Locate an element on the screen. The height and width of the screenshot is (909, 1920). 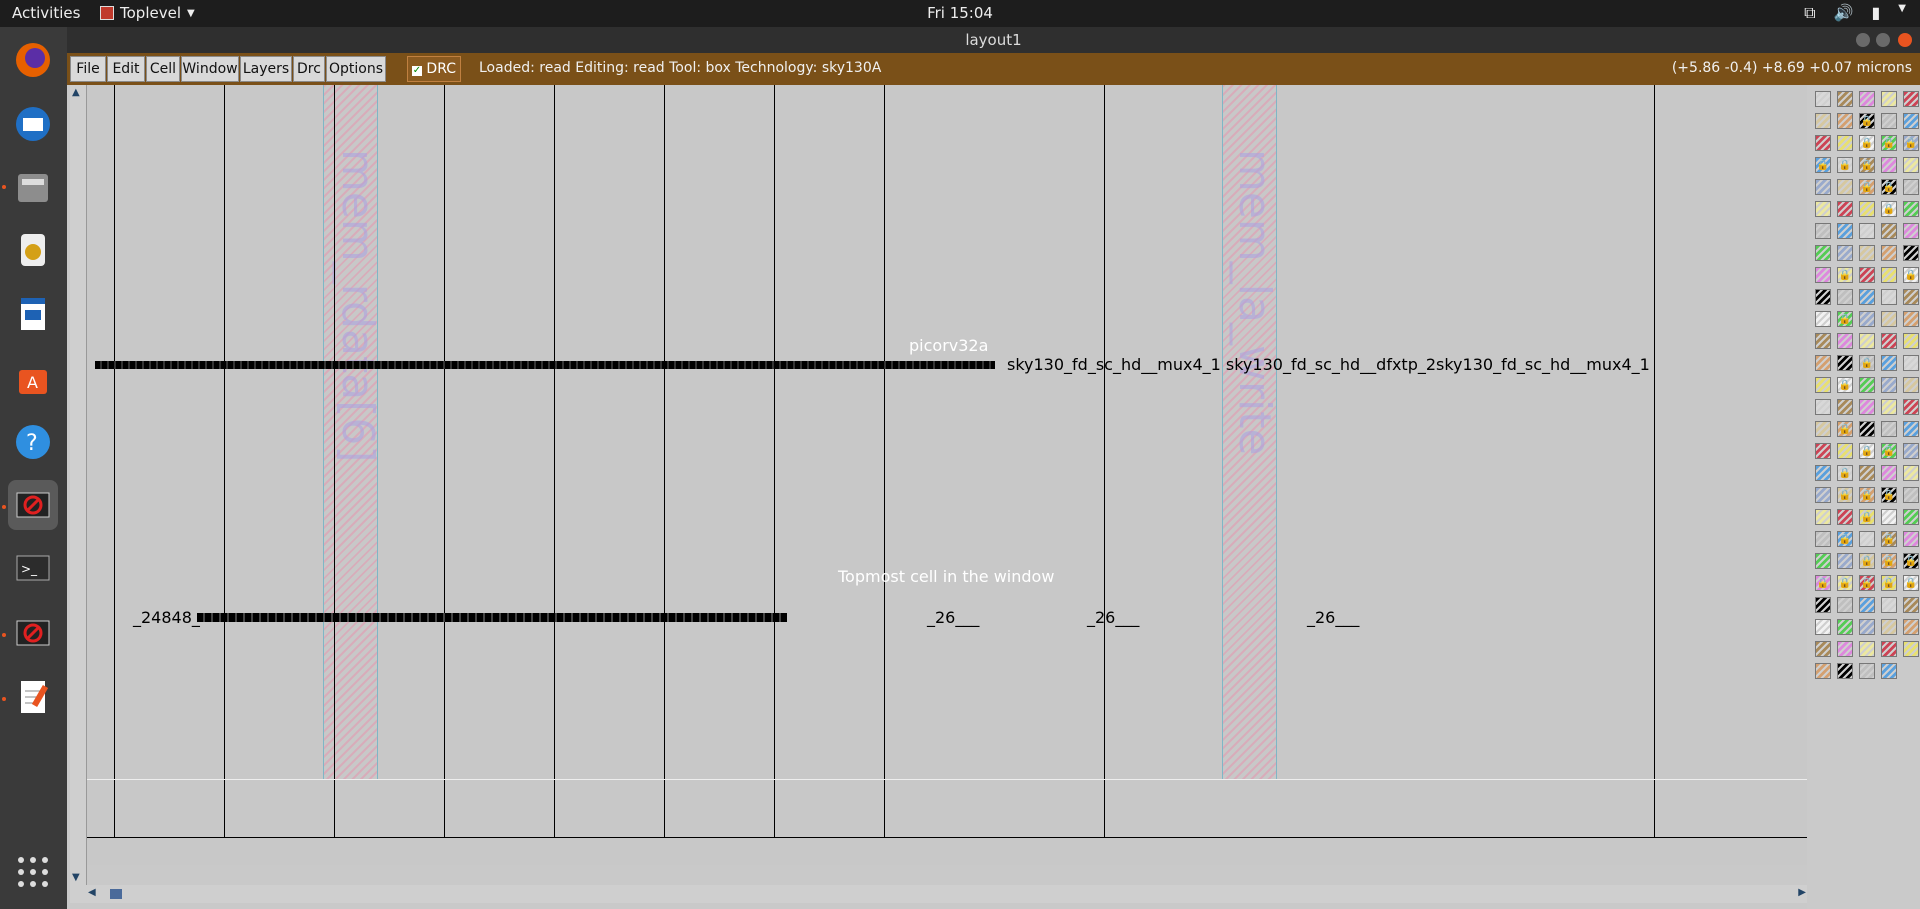
scroll-thumb is located at coordinates (116, 894).